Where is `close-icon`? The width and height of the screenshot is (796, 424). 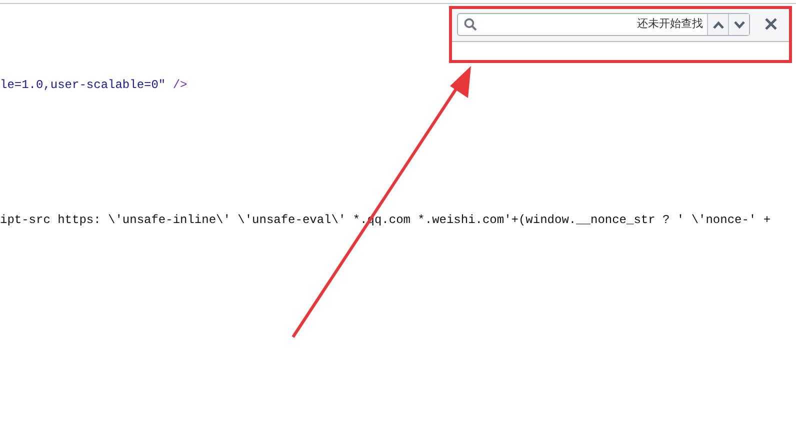 close-icon is located at coordinates (771, 24).